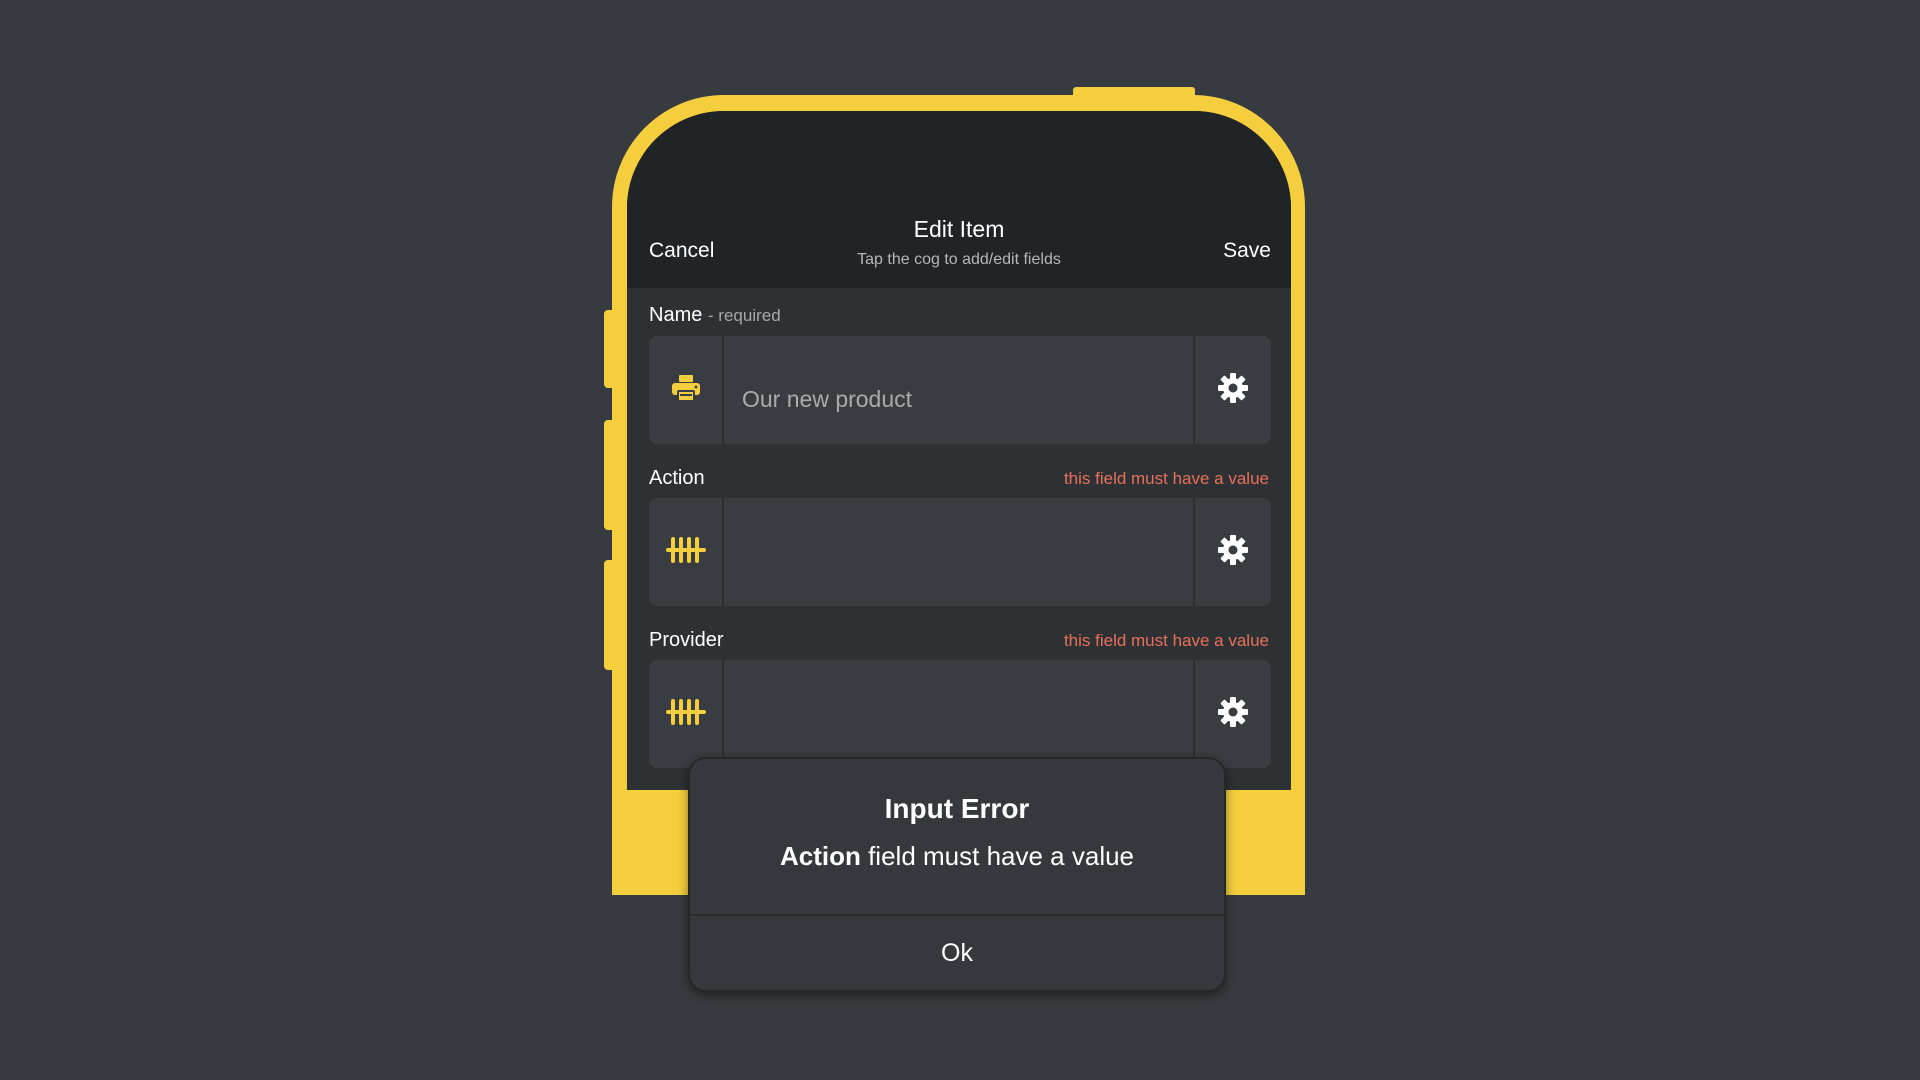 The width and height of the screenshot is (1920, 1080). I want to click on action-field-row, so click(960, 552).